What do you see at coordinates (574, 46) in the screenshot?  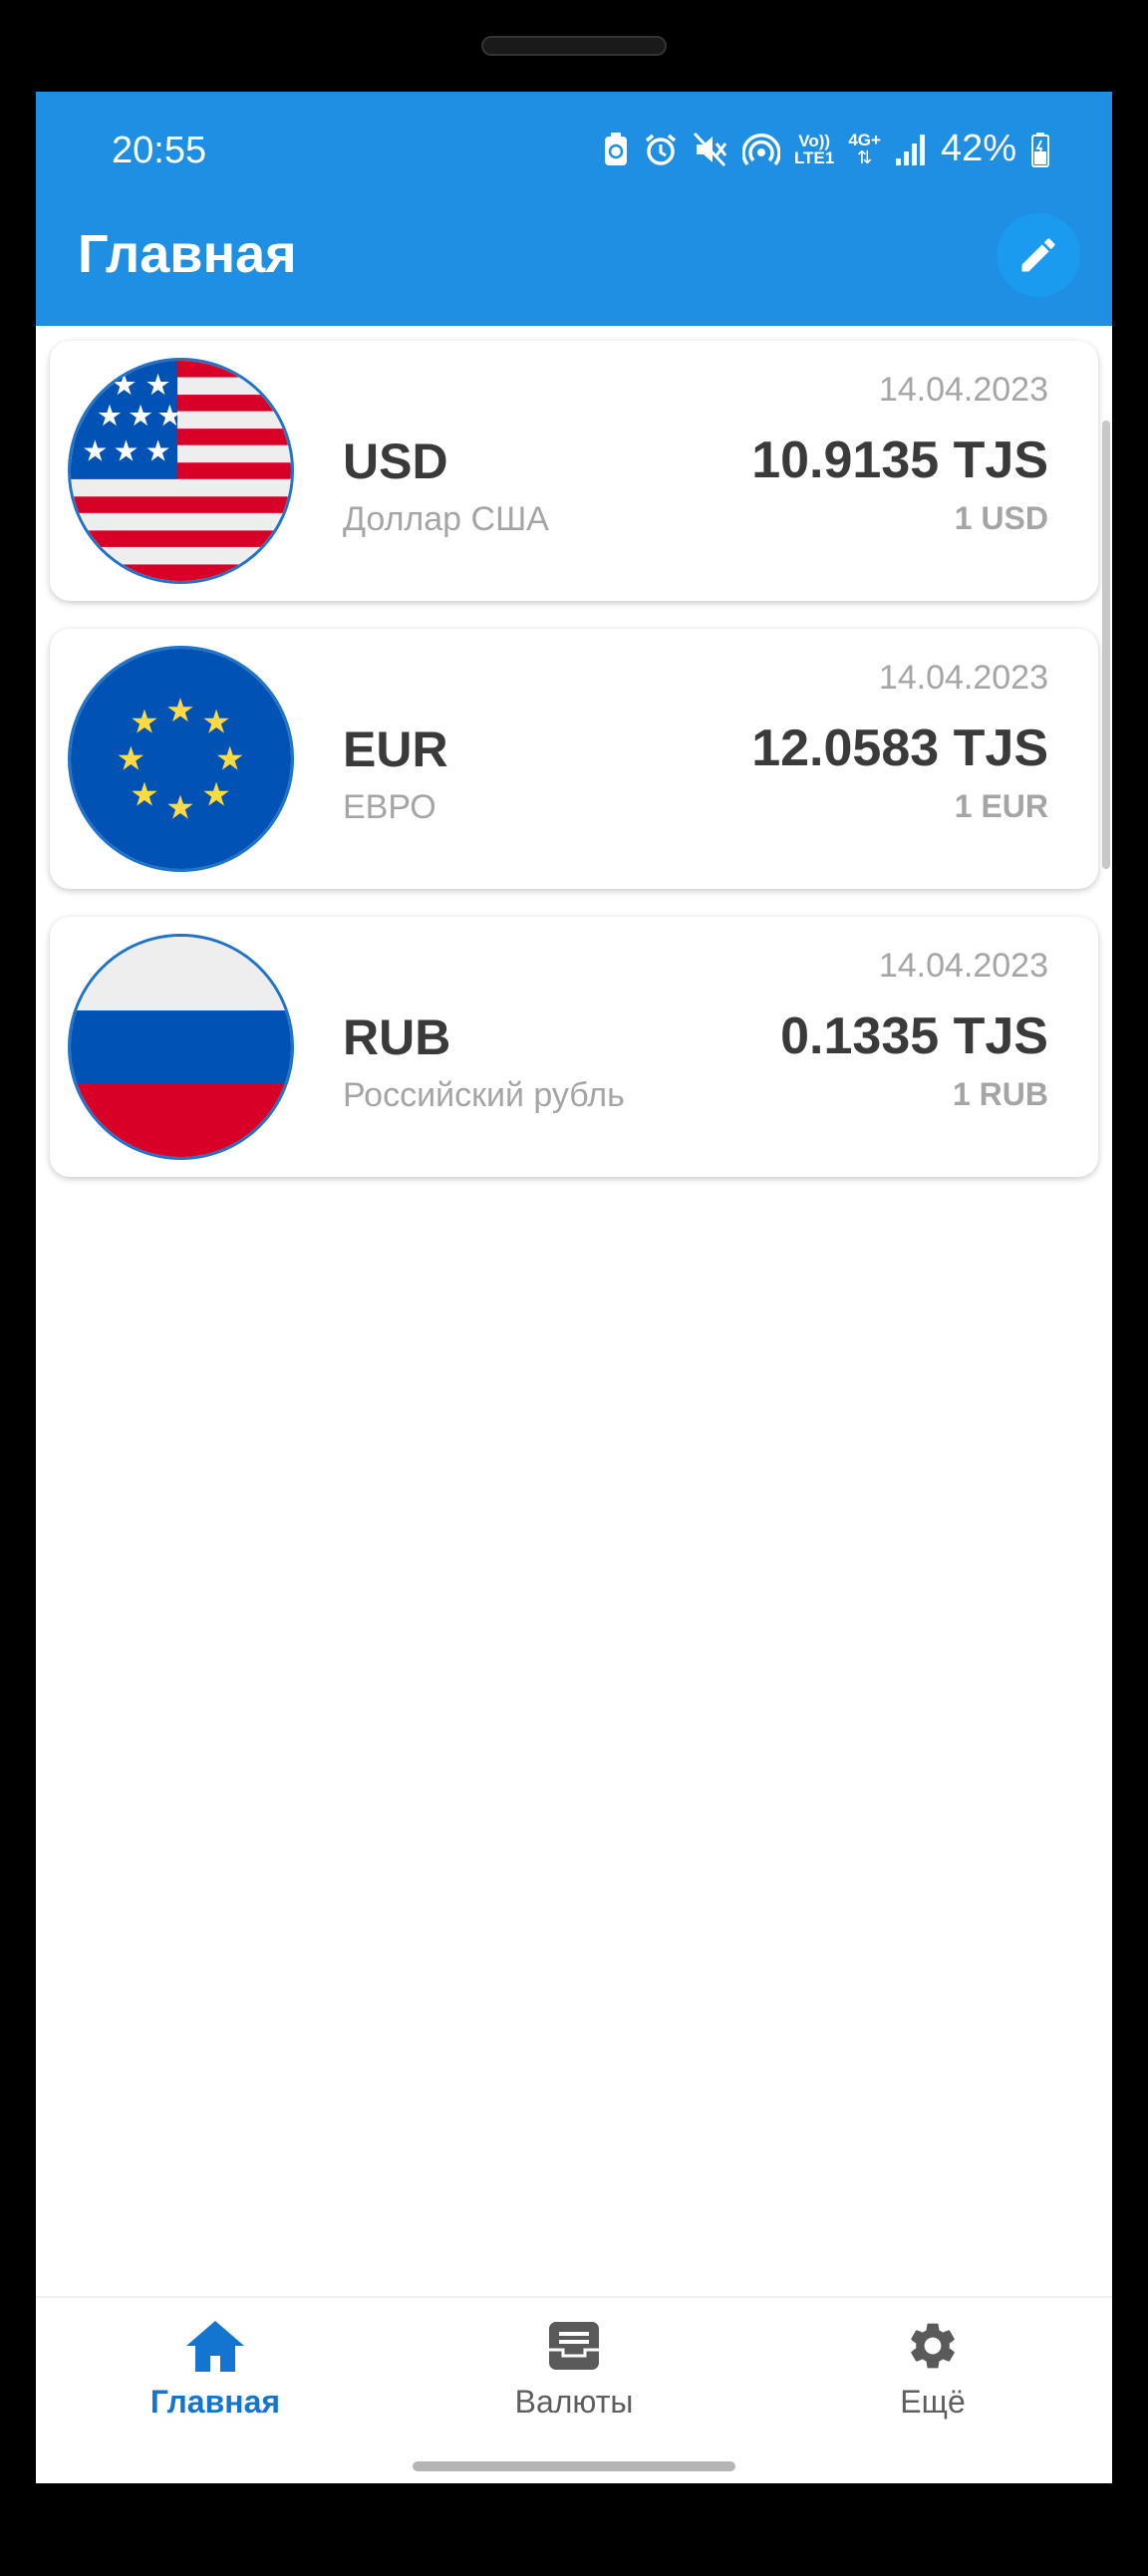 I see `speaker-grille` at bounding box center [574, 46].